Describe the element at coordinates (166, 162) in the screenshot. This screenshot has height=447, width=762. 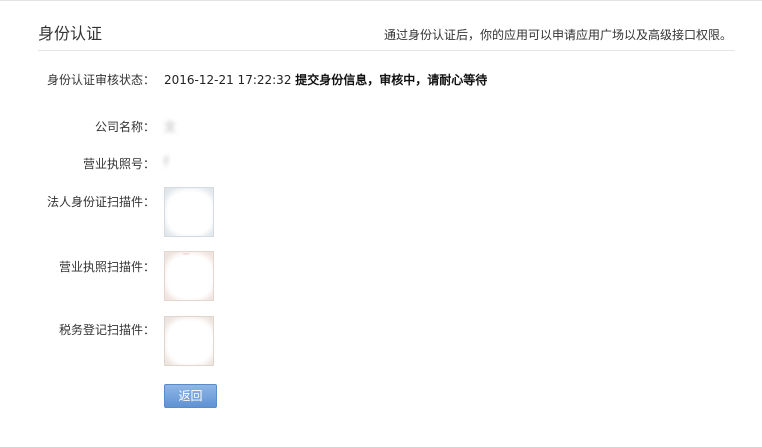
I see `license-number-value: f` at that location.